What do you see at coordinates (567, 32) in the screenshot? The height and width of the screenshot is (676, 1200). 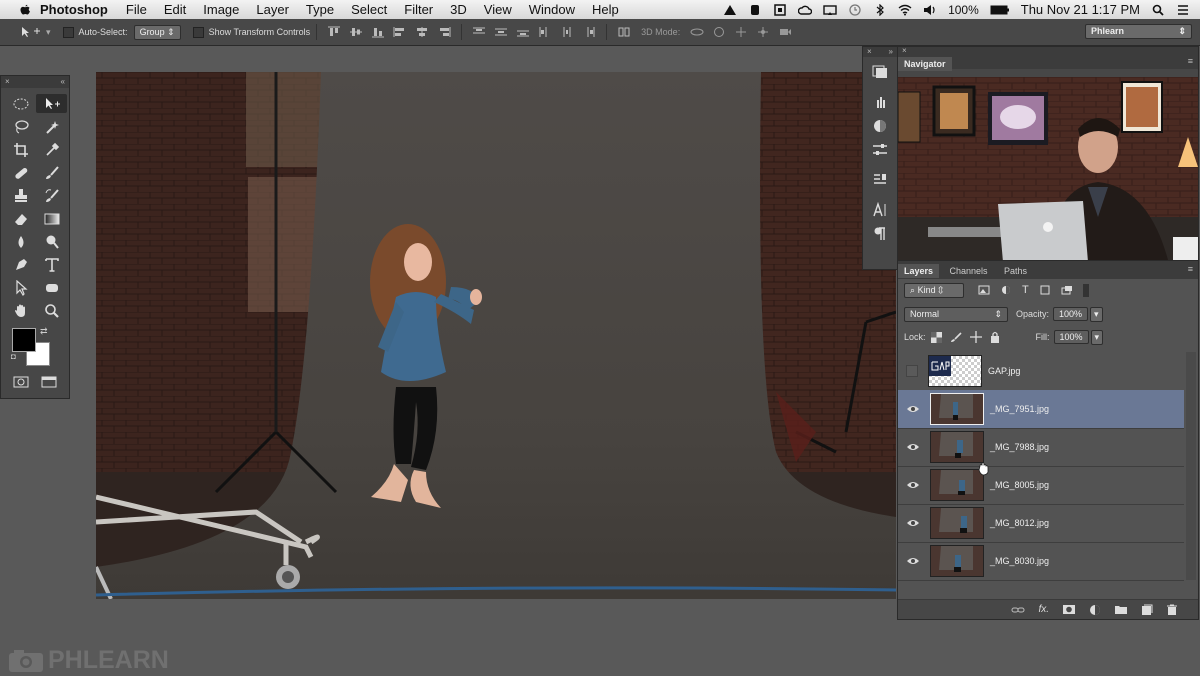 I see `distribute-horizontal-centers-icon` at bounding box center [567, 32].